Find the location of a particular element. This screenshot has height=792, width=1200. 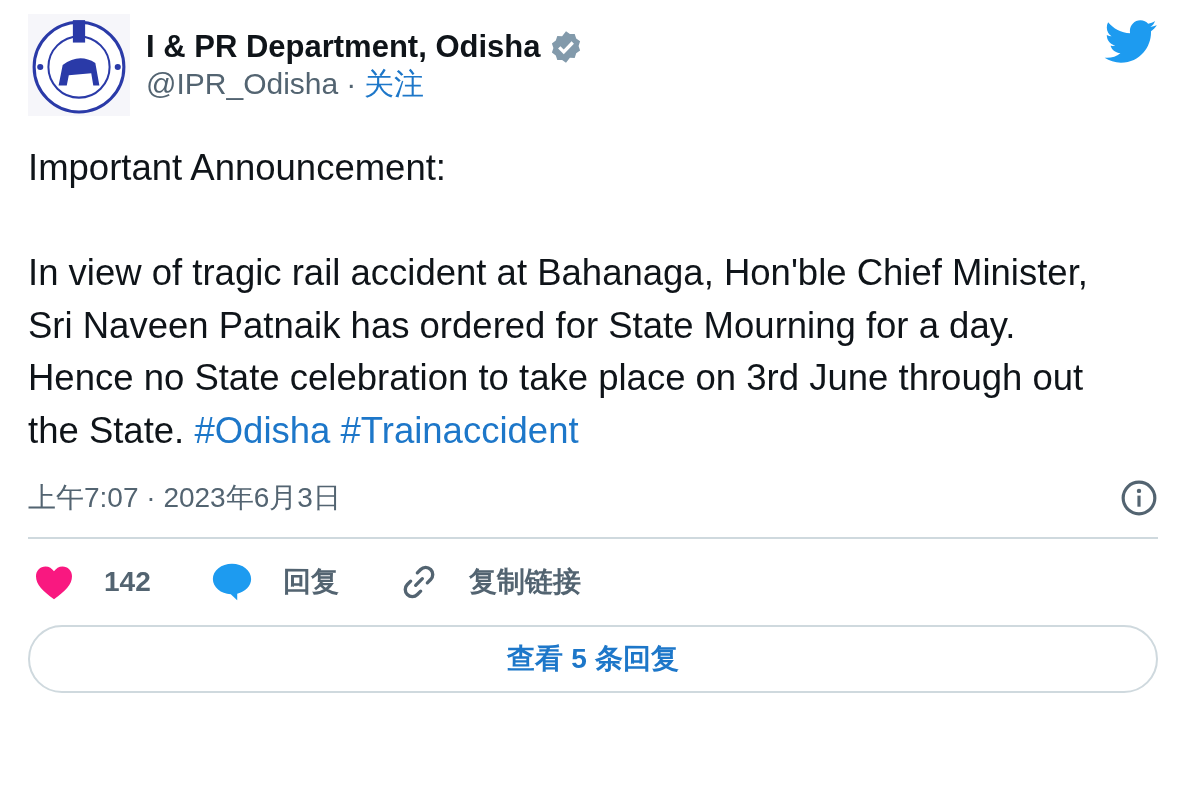

hashtag-link: #Trainaccident is located at coordinates (459, 430).